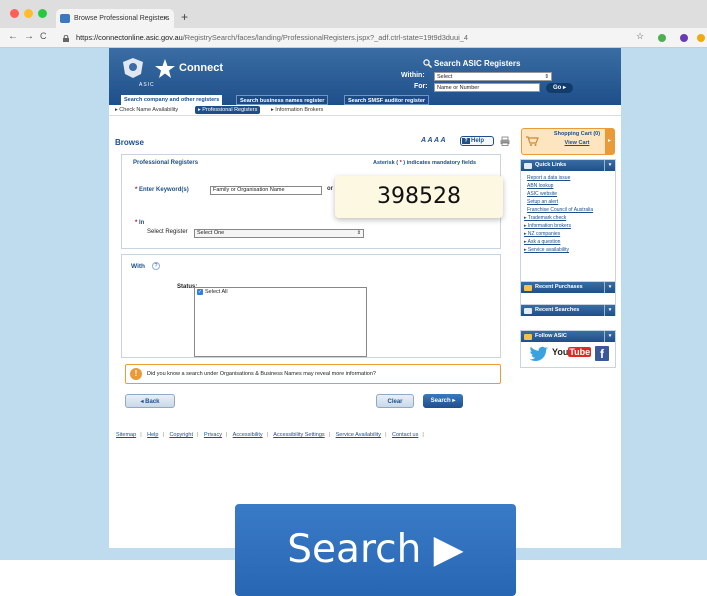 The image size is (707, 596). I want to click on footer-link: Service Availability, so click(358, 435).